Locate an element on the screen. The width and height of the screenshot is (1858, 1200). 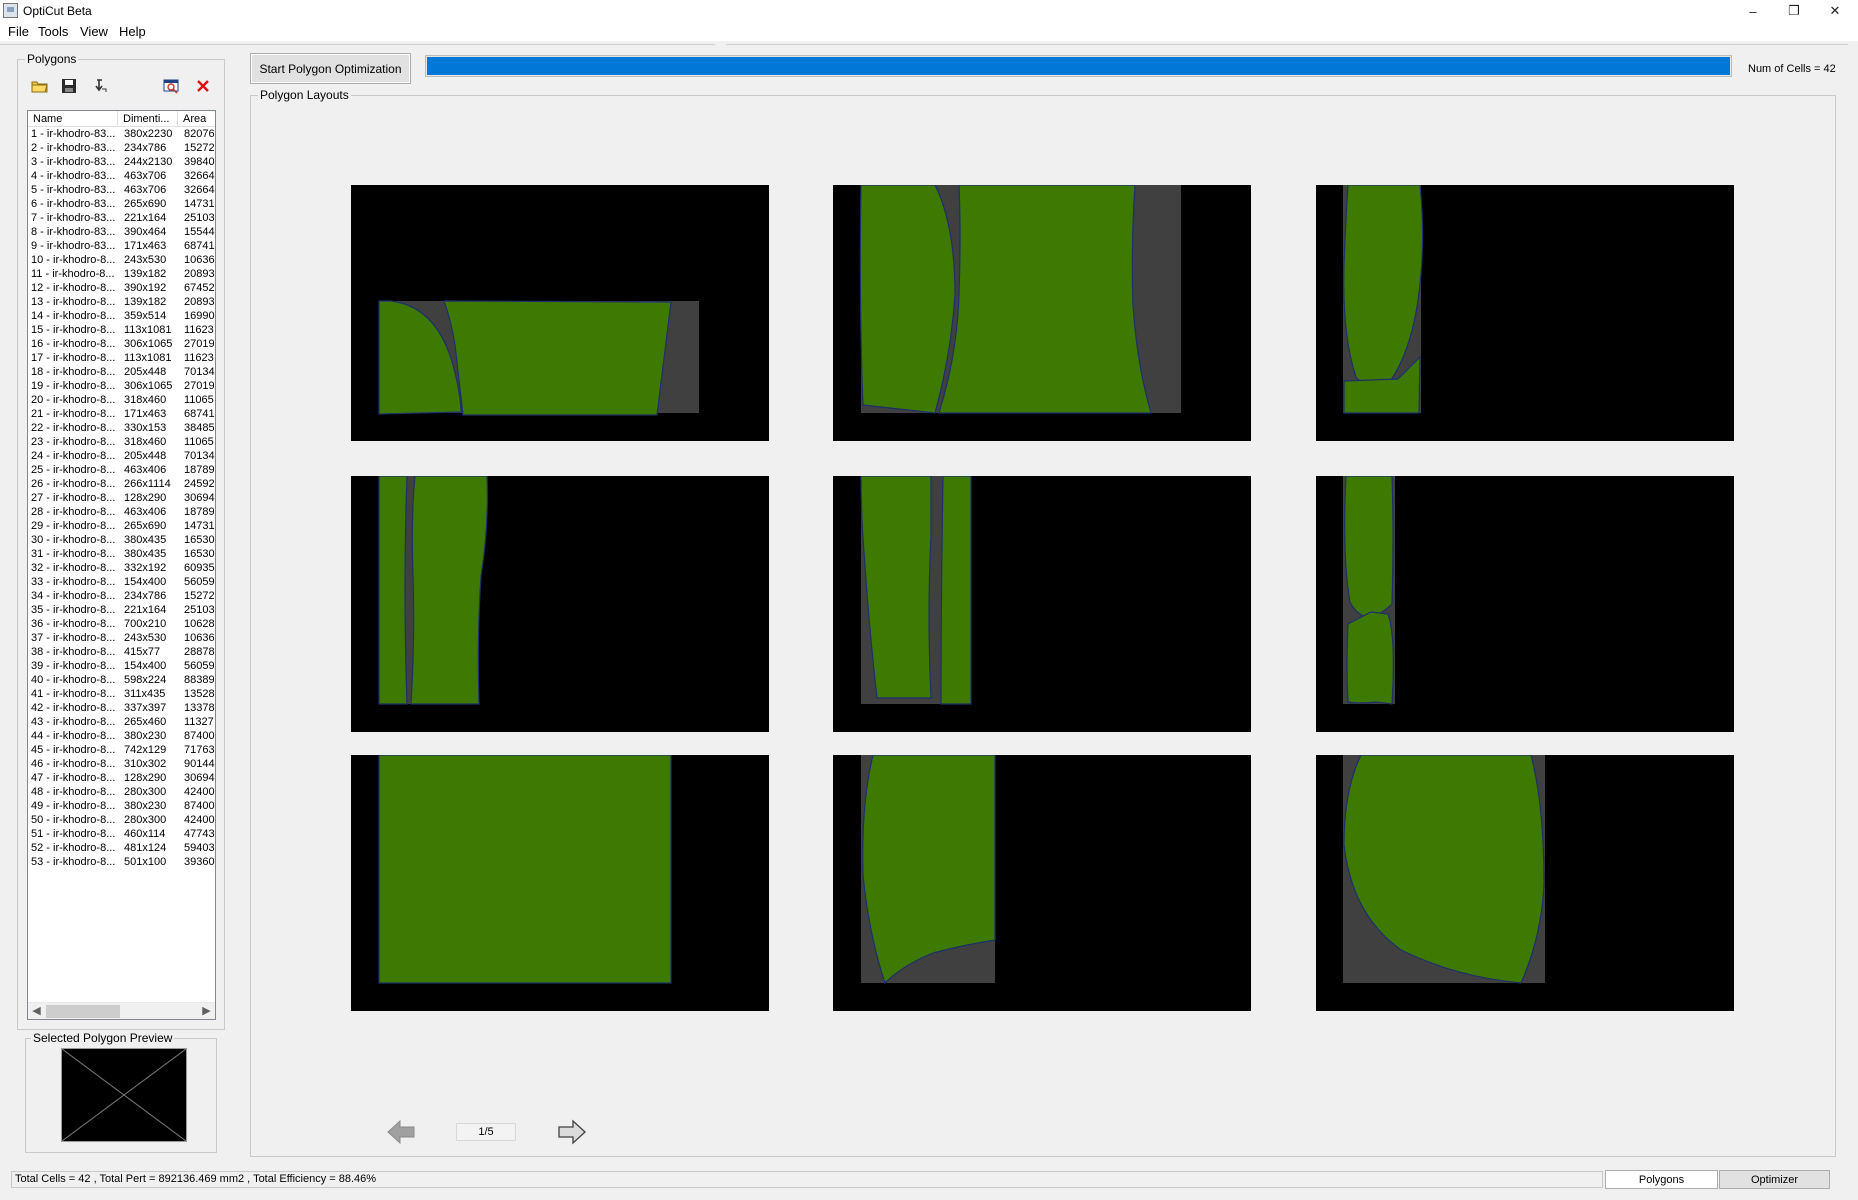
list-item: 4 - ir-khodro-83... 463x706 32664 is located at coordinates (121, 176).